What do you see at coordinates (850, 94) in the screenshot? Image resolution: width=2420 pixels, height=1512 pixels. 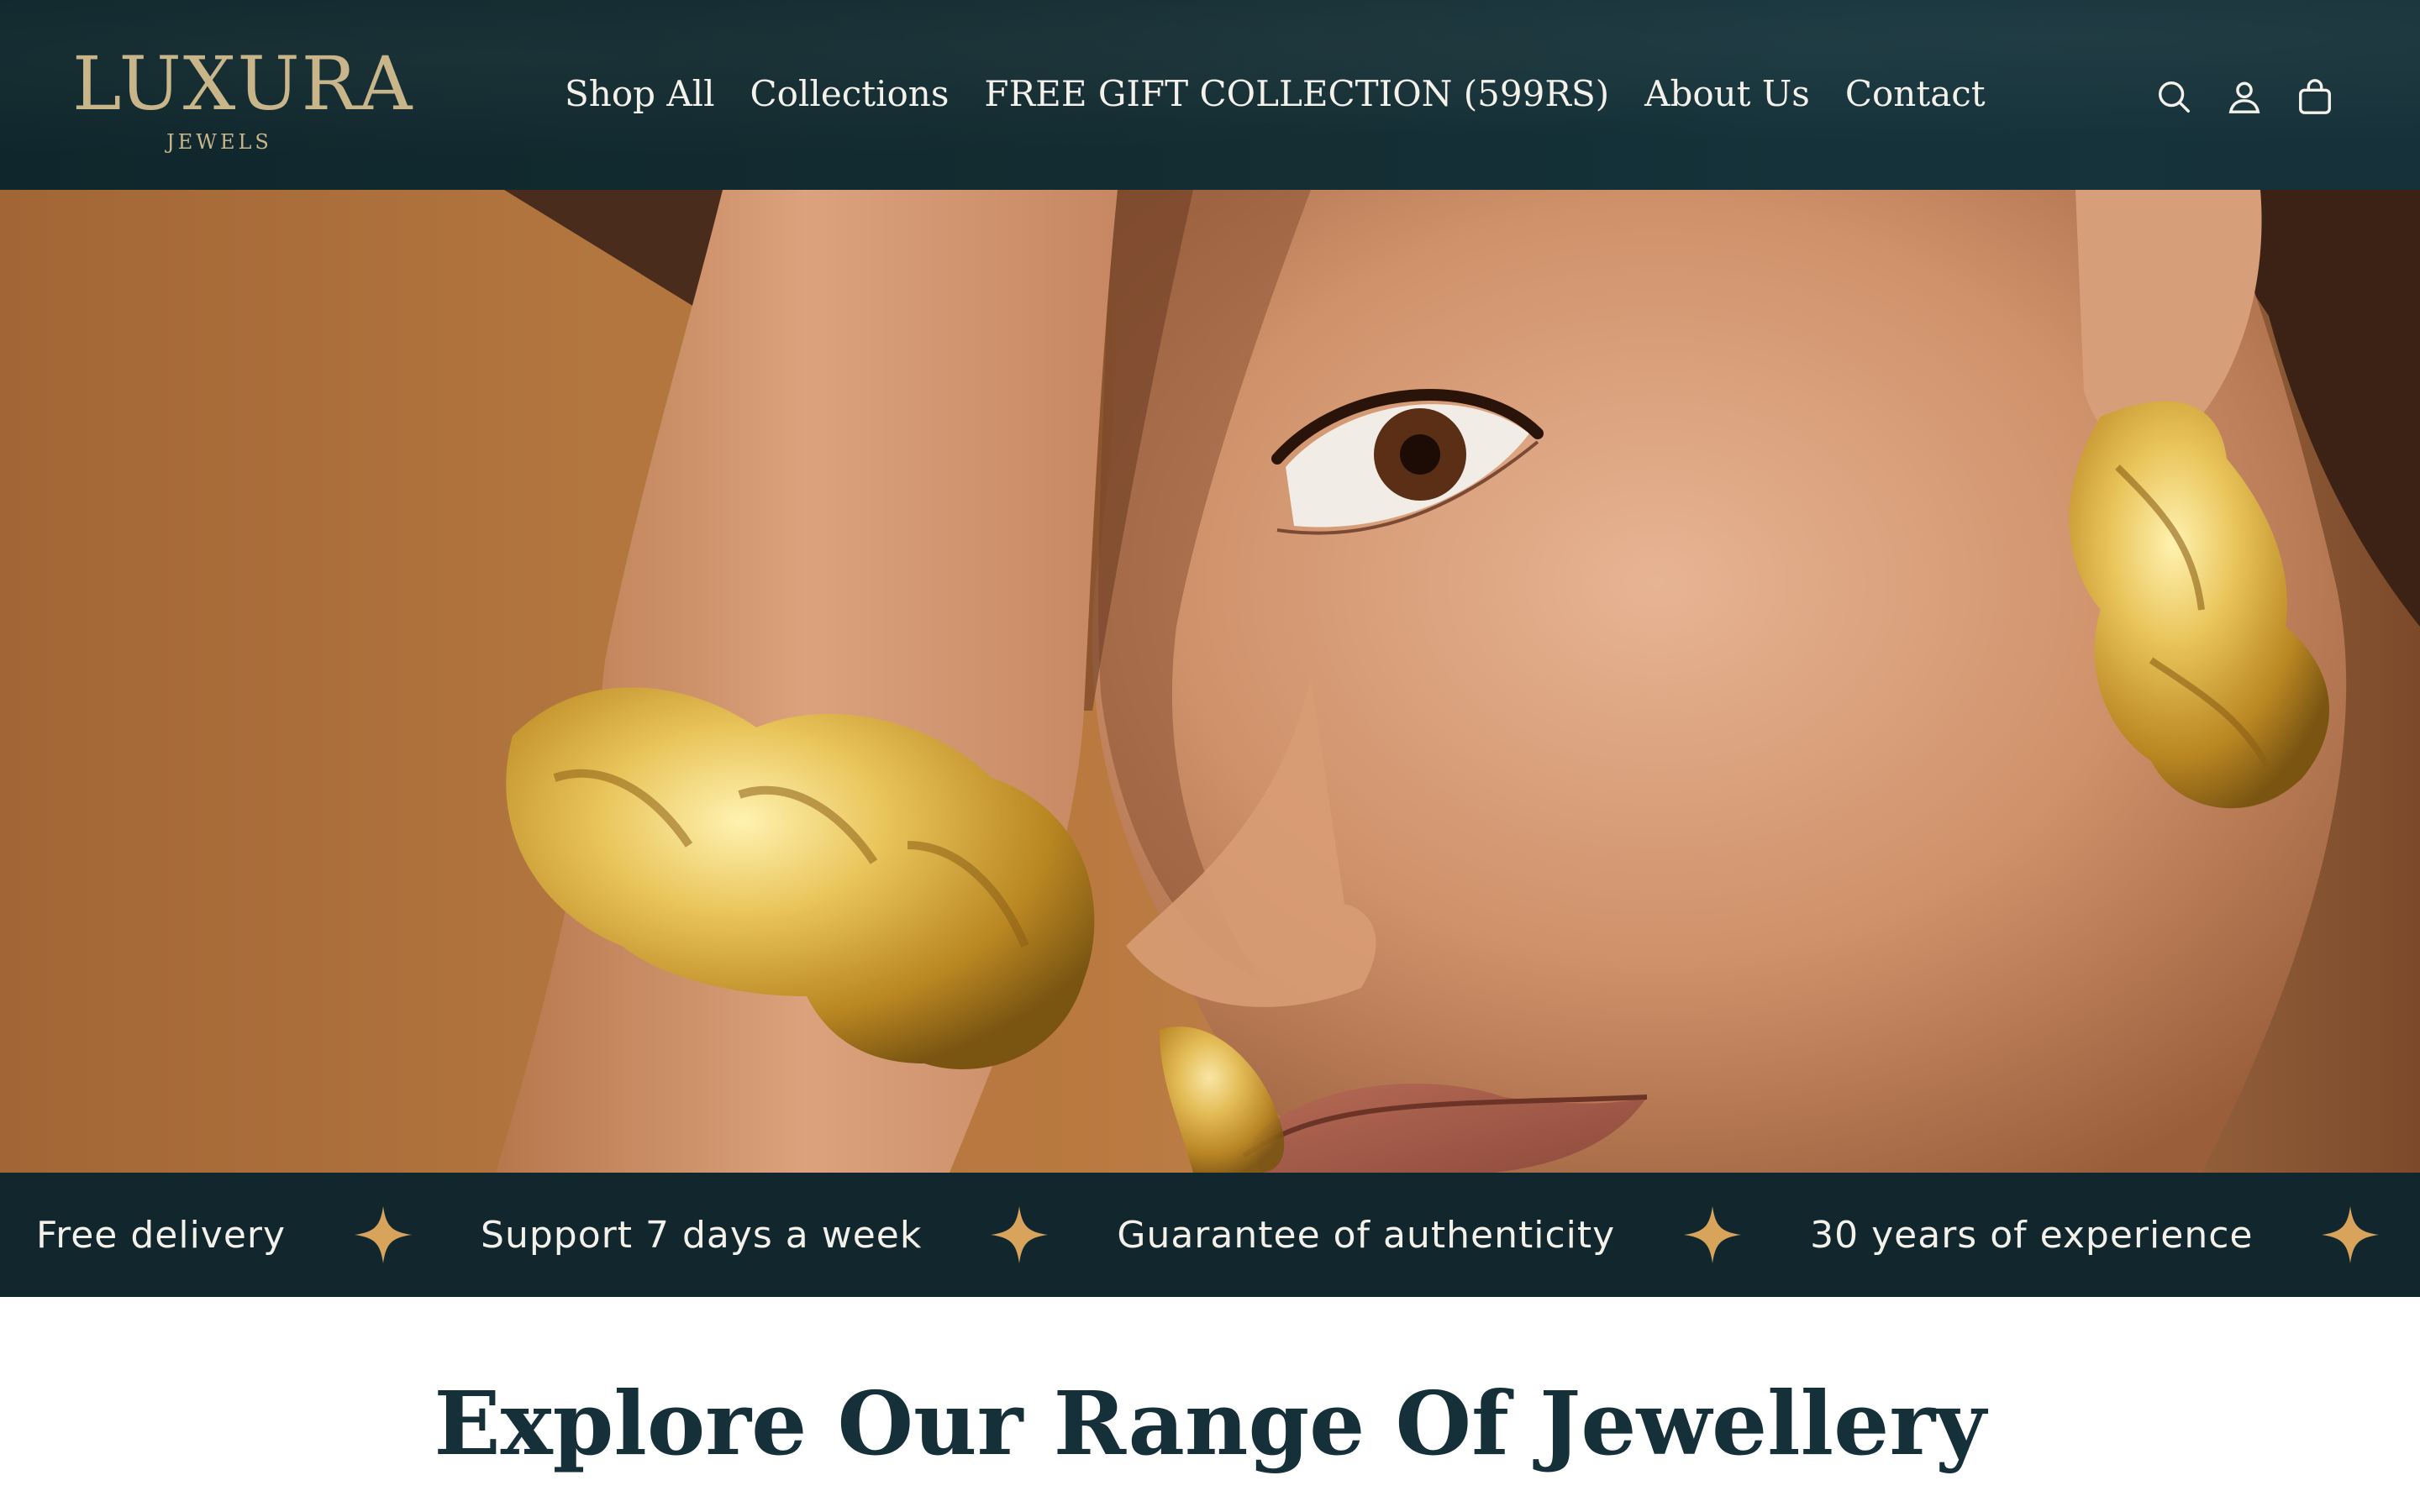 I see `nav-collections: Collections` at bounding box center [850, 94].